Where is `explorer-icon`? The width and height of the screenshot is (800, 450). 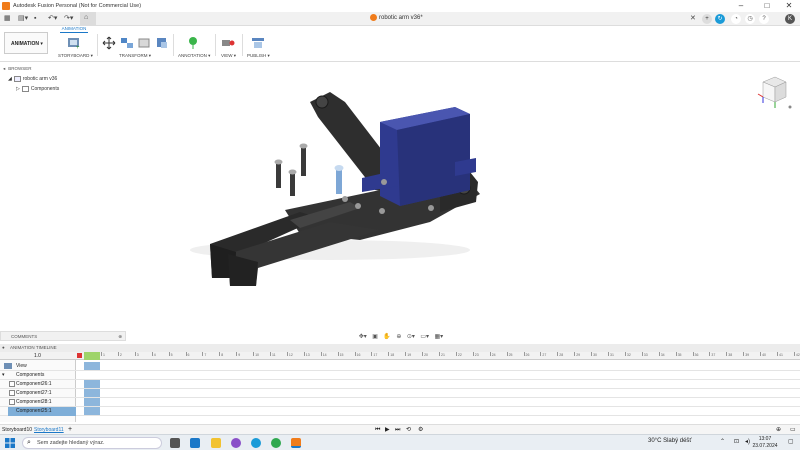
explorer-icon is located at coordinates (195, 443).